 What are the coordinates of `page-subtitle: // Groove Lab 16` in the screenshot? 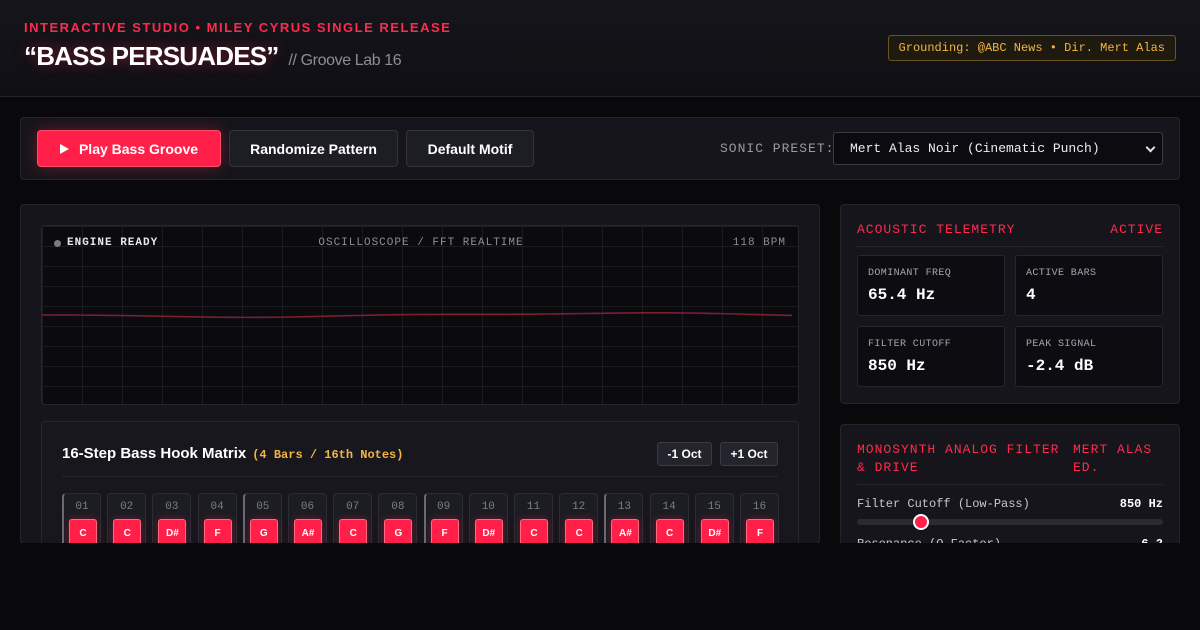 It's located at (345, 60).